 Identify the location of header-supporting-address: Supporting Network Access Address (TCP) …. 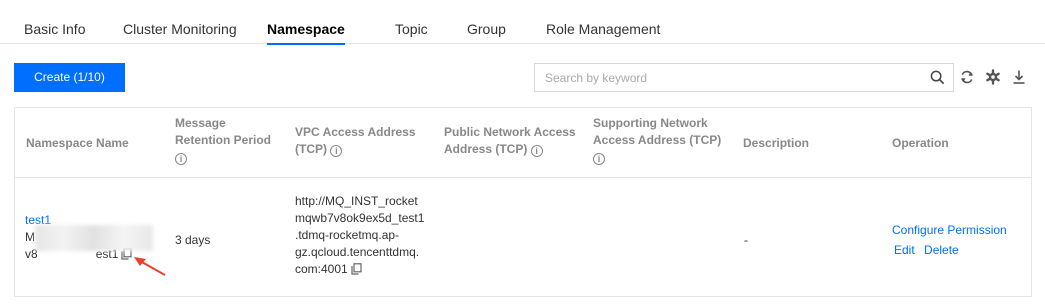
(657, 140).